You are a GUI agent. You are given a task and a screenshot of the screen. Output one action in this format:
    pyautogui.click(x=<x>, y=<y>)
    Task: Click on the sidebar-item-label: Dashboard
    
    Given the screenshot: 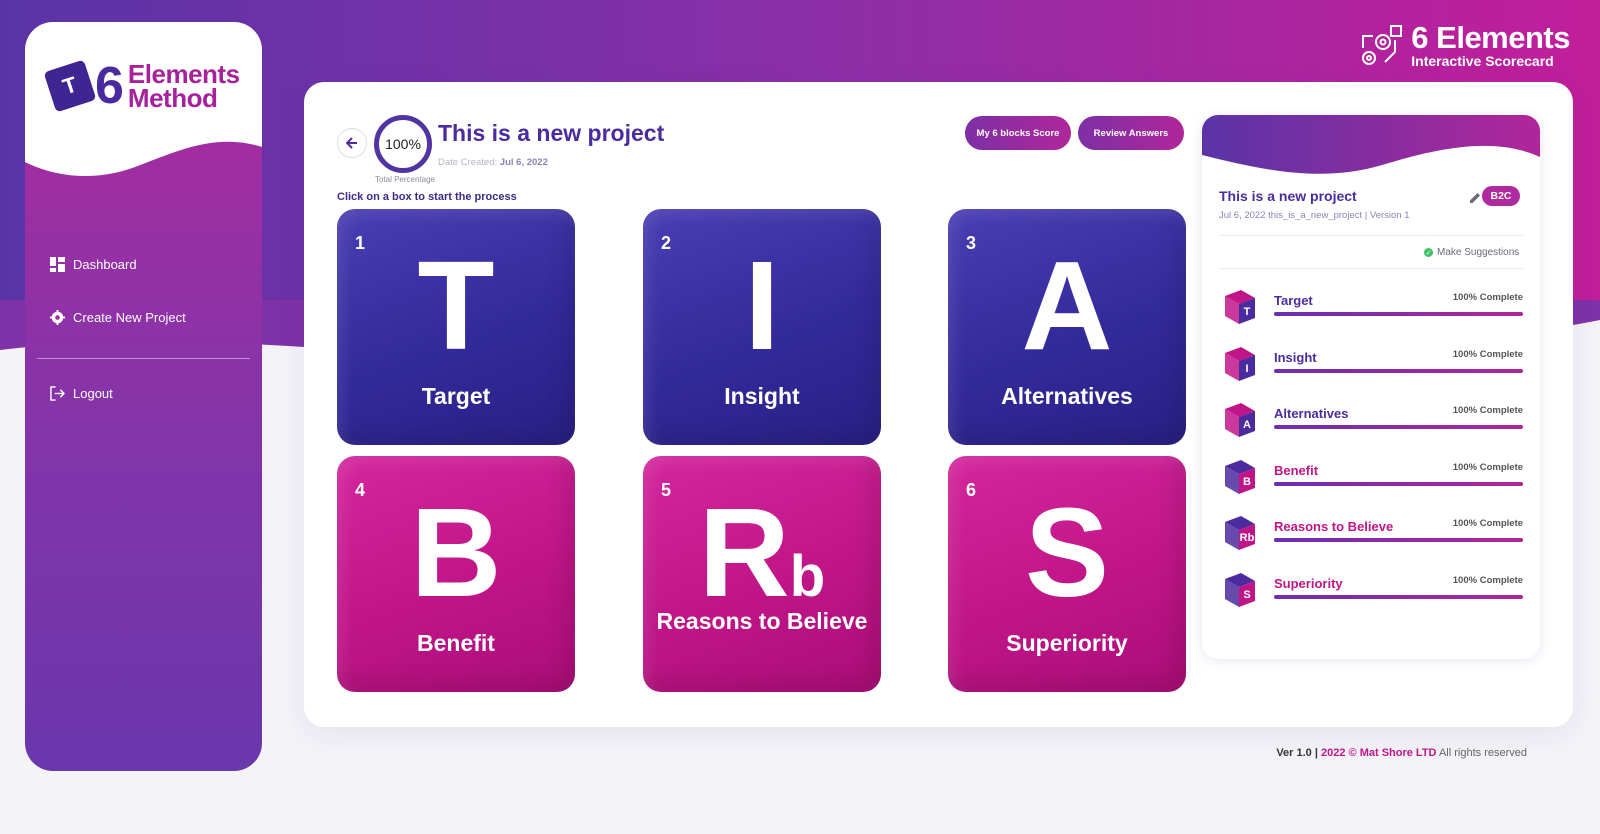 What is the action you would take?
    pyautogui.click(x=105, y=264)
    